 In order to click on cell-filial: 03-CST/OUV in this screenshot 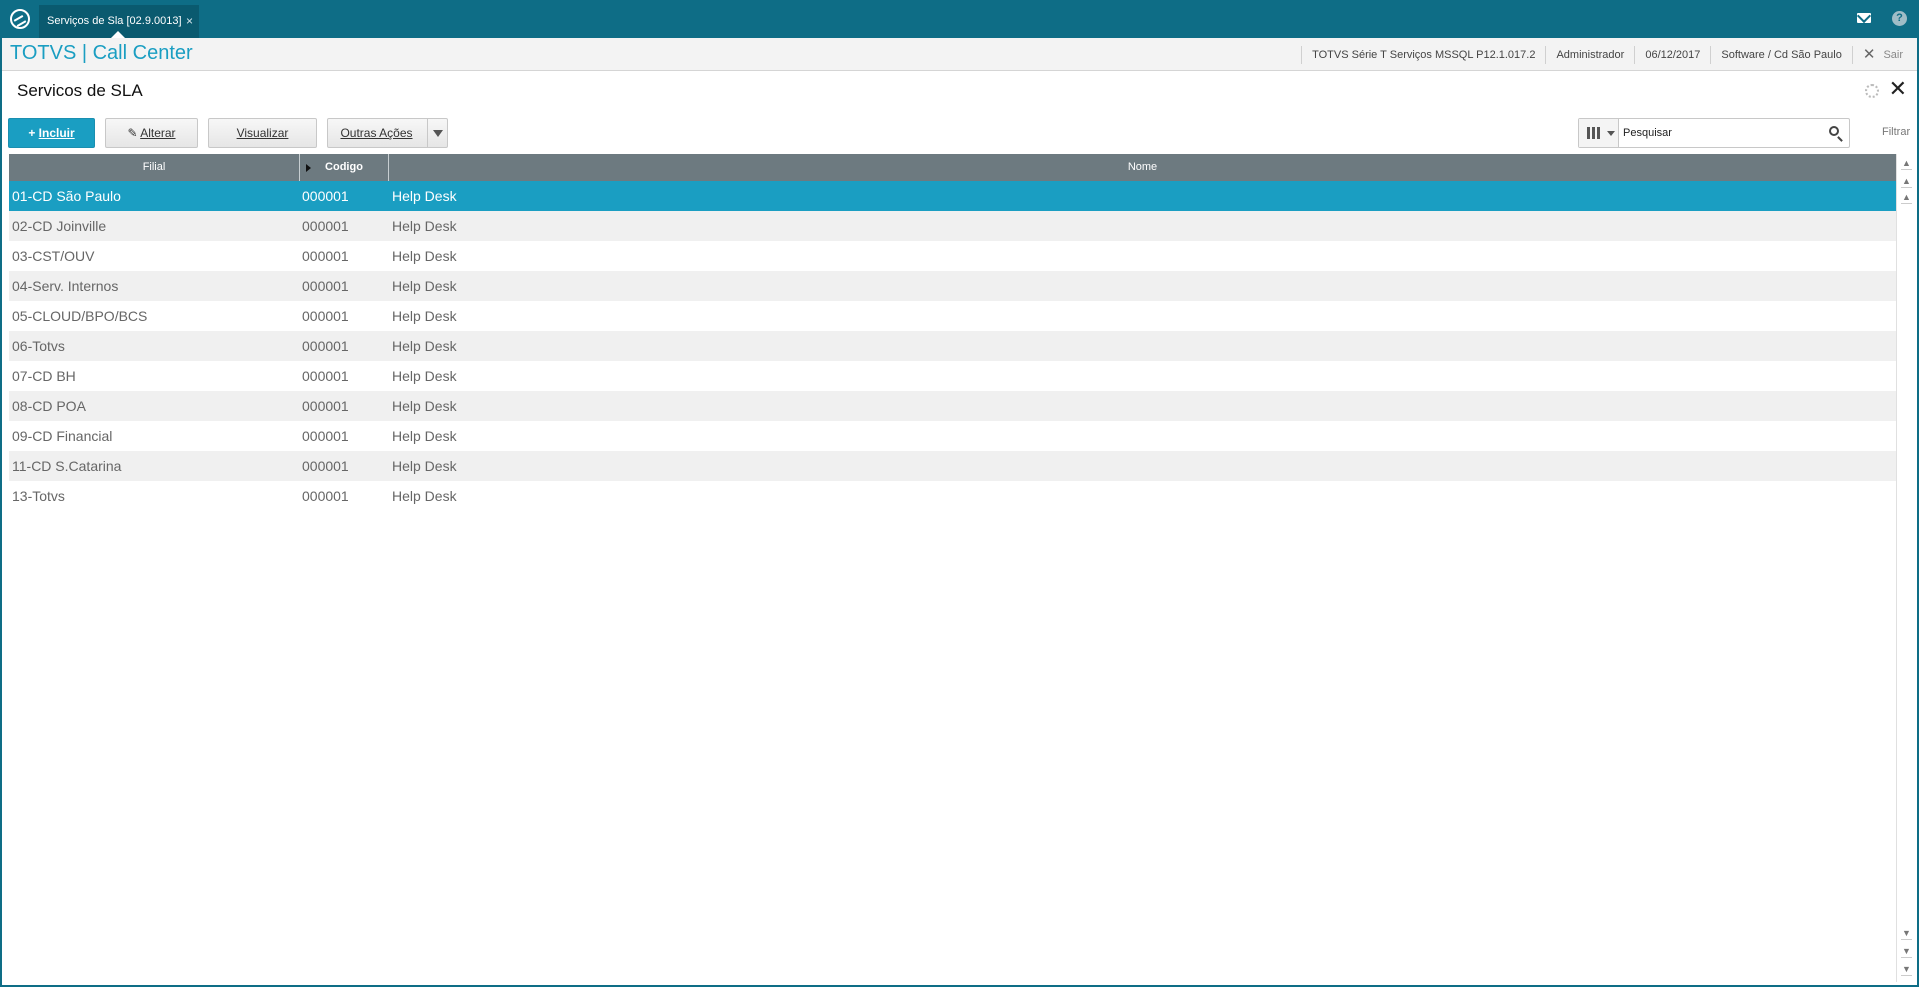, I will do `click(53, 256)`.